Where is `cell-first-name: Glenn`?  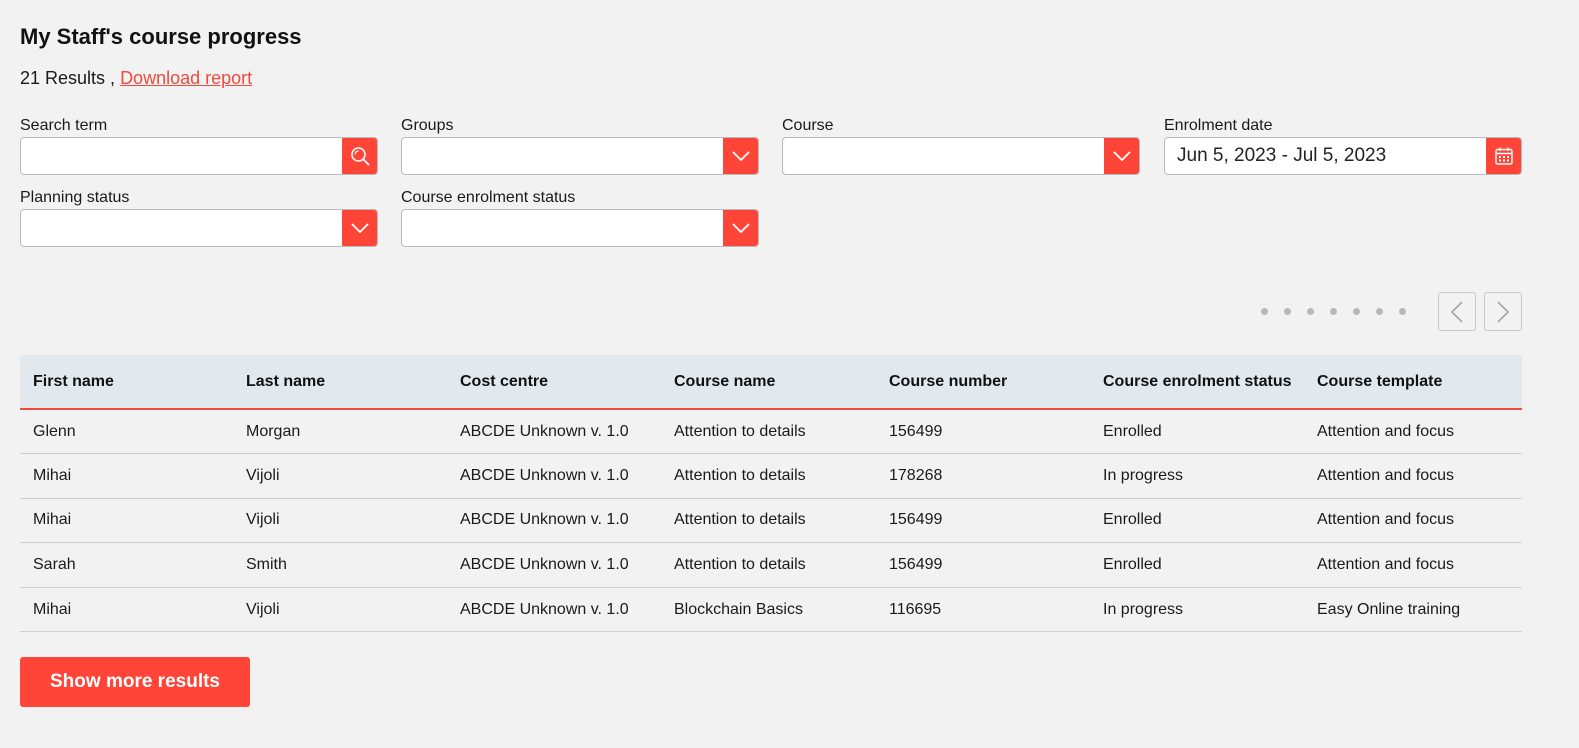
cell-first-name: Glenn is located at coordinates (126, 432).